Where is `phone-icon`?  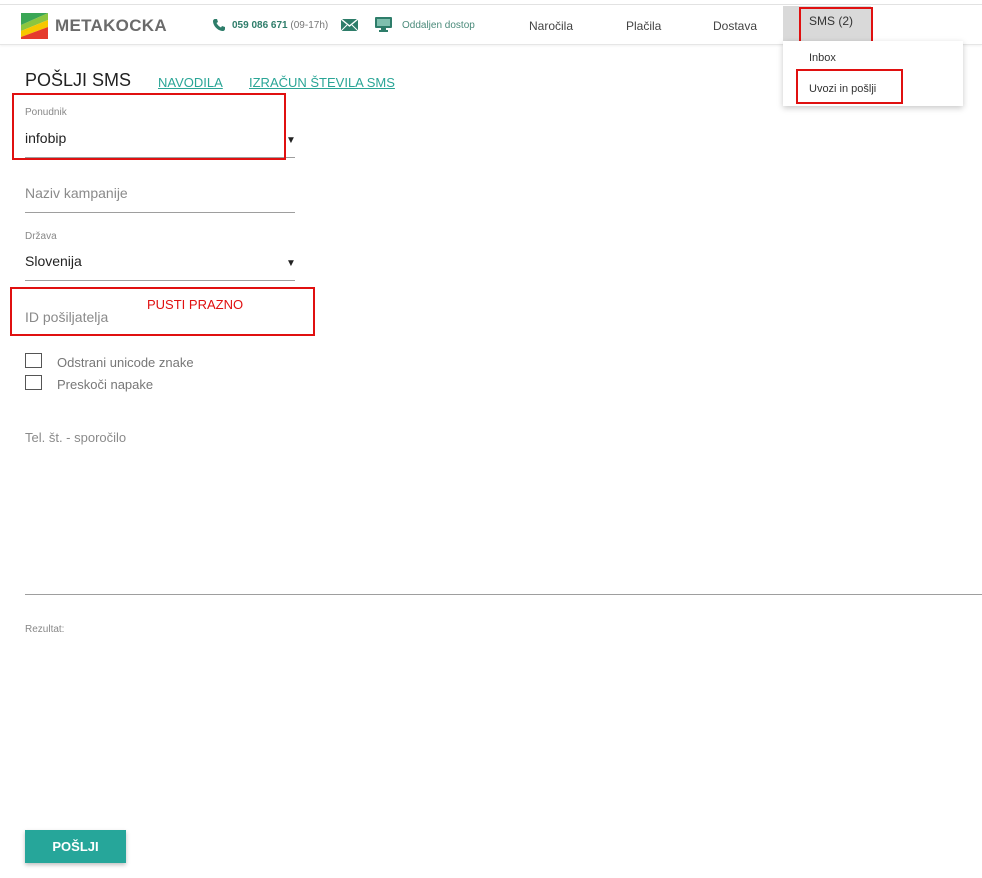 phone-icon is located at coordinates (219, 25).